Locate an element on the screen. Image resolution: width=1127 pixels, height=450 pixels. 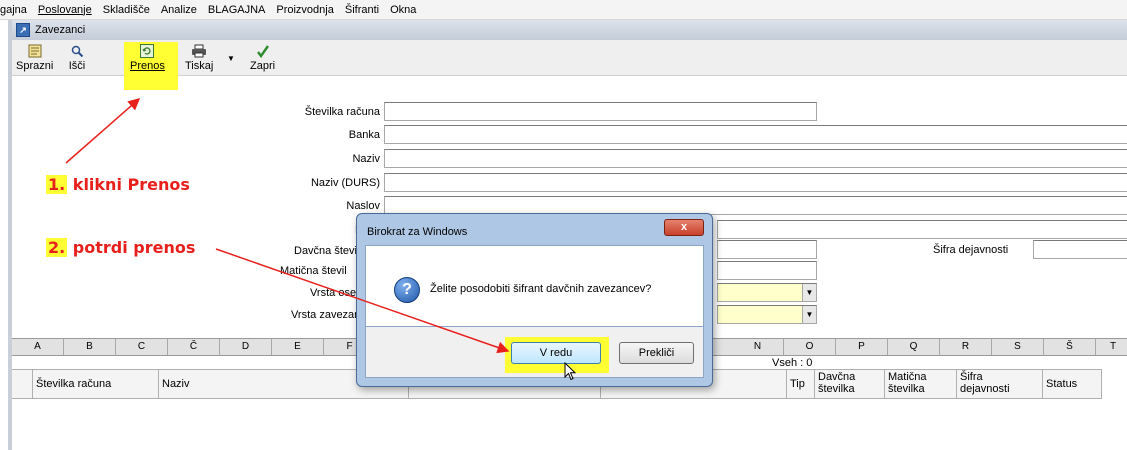
sprazni-button: Sprazni is located at coordinates (34, 57).